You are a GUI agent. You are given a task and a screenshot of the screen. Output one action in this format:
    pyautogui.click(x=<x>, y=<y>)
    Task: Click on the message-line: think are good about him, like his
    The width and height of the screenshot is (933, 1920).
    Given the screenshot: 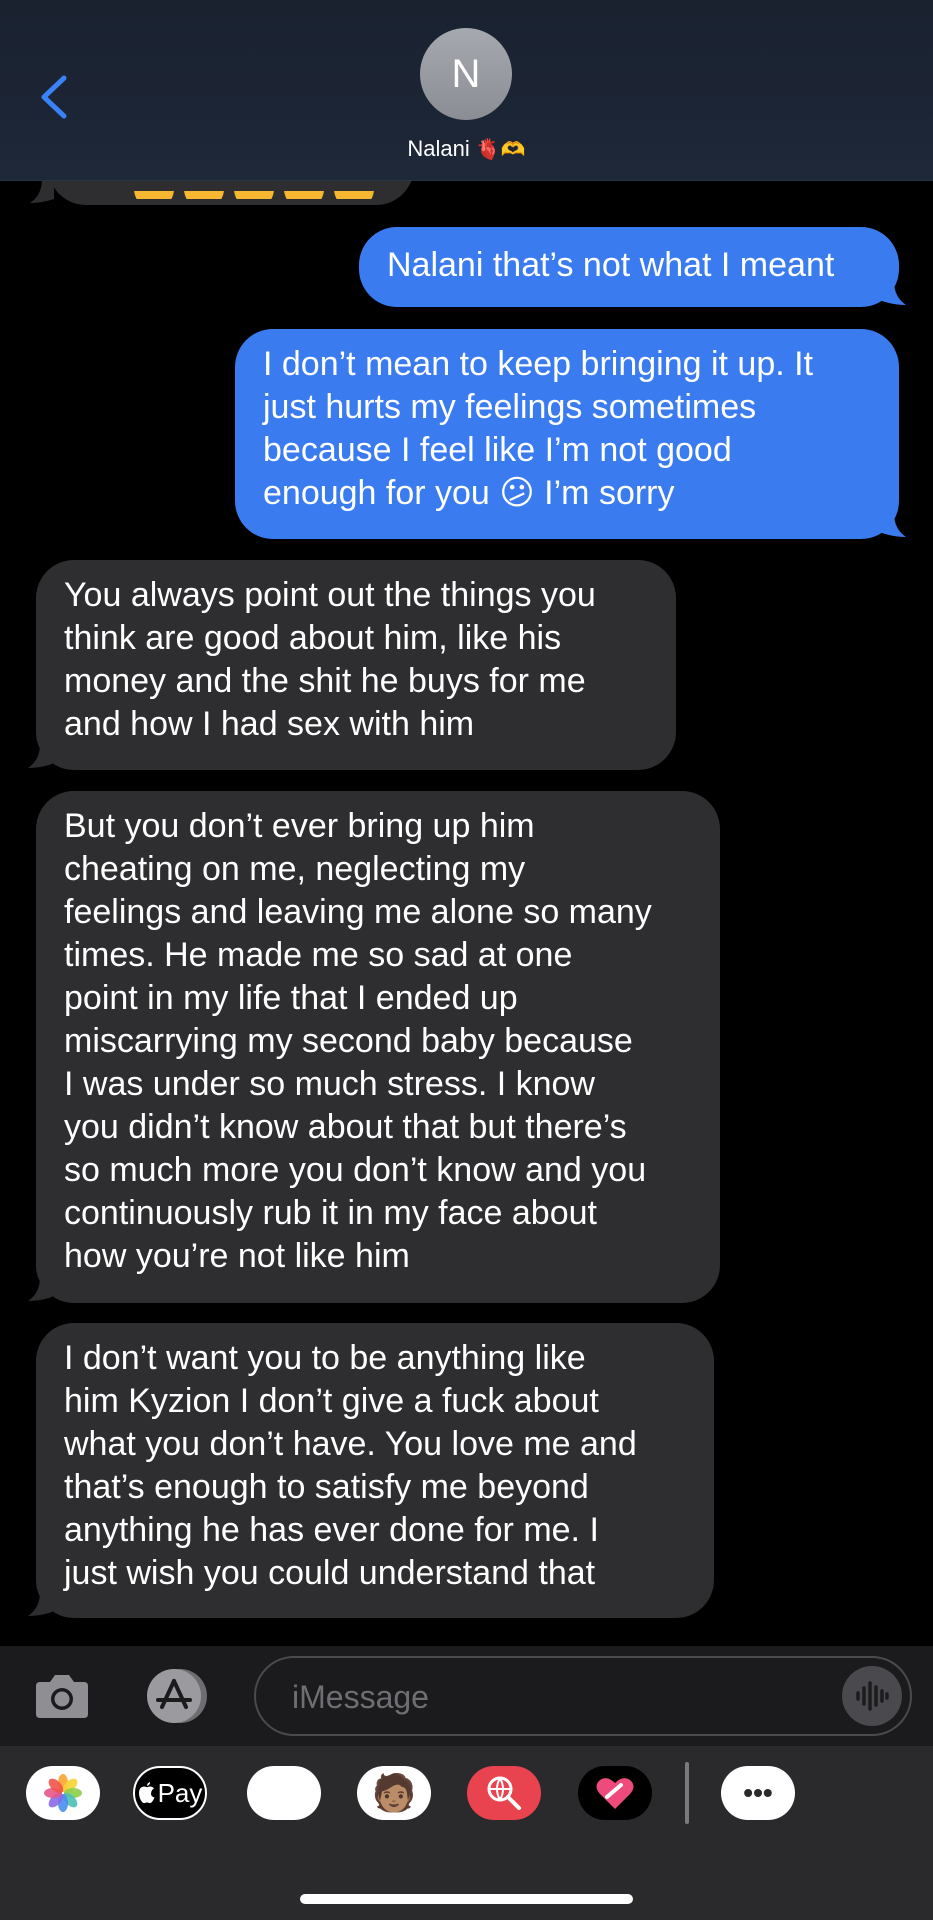 What is the action you would take?
    pyautogui.click(x=313, y=638)
    